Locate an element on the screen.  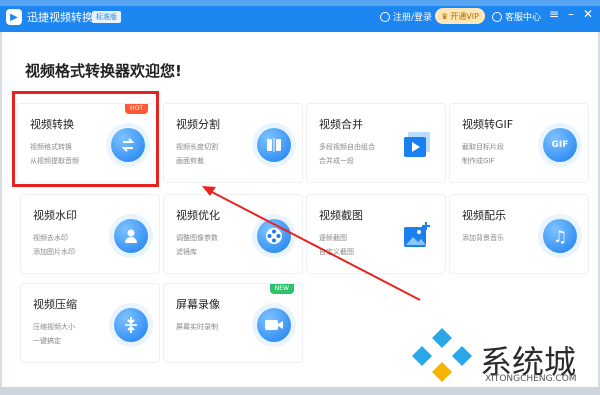
card-title: 视频优化 is located at coordinates (198, 215).